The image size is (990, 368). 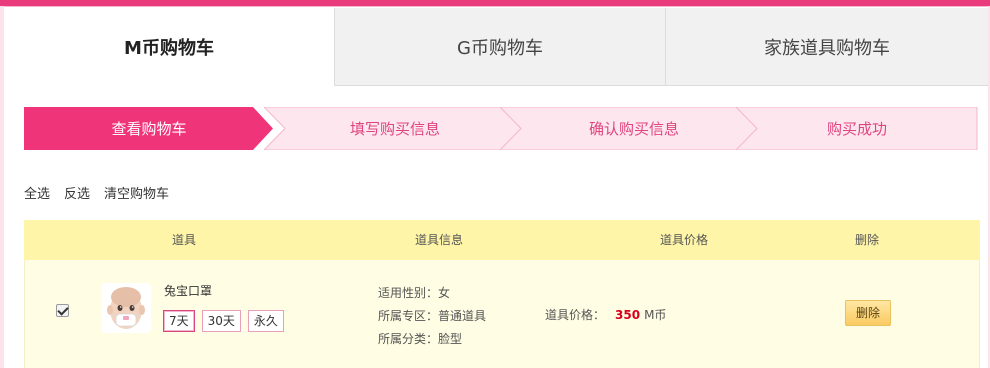 What do you see at coordinates (183, 240) in the screenshot?
I see `column-header-item: 道具` at bounding box center [183, 240].